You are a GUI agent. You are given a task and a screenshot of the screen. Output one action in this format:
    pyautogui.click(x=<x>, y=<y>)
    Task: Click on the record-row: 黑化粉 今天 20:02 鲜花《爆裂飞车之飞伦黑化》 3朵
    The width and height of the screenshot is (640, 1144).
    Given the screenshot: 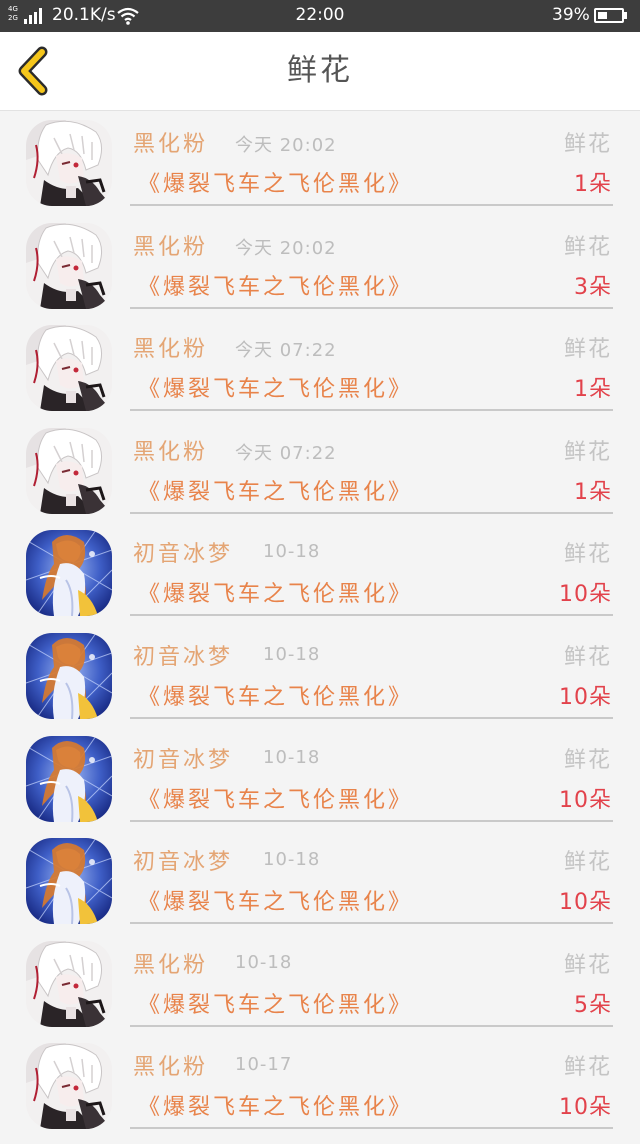 What is the action you would take?
    pyautogui.click(x=320, y=272)
    